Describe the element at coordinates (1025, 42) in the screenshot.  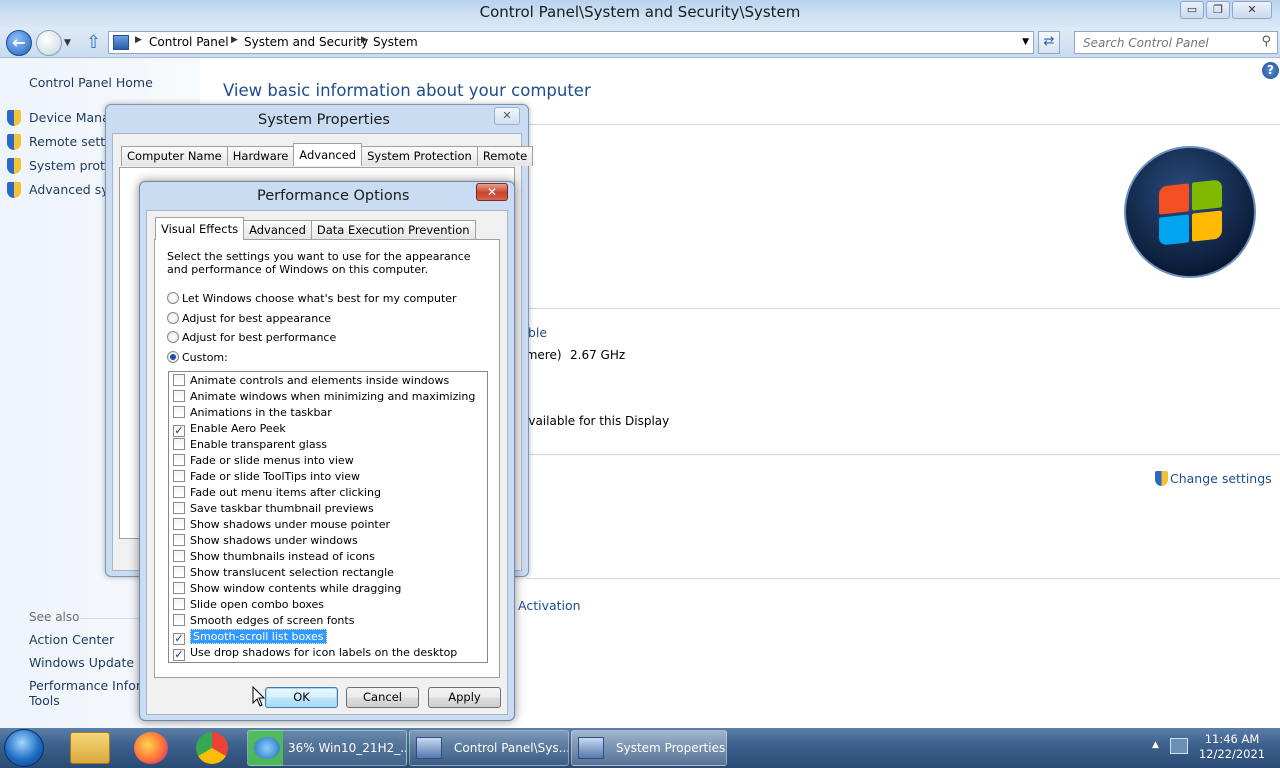
I see `address-dropdown-icon: ▼` at that location.